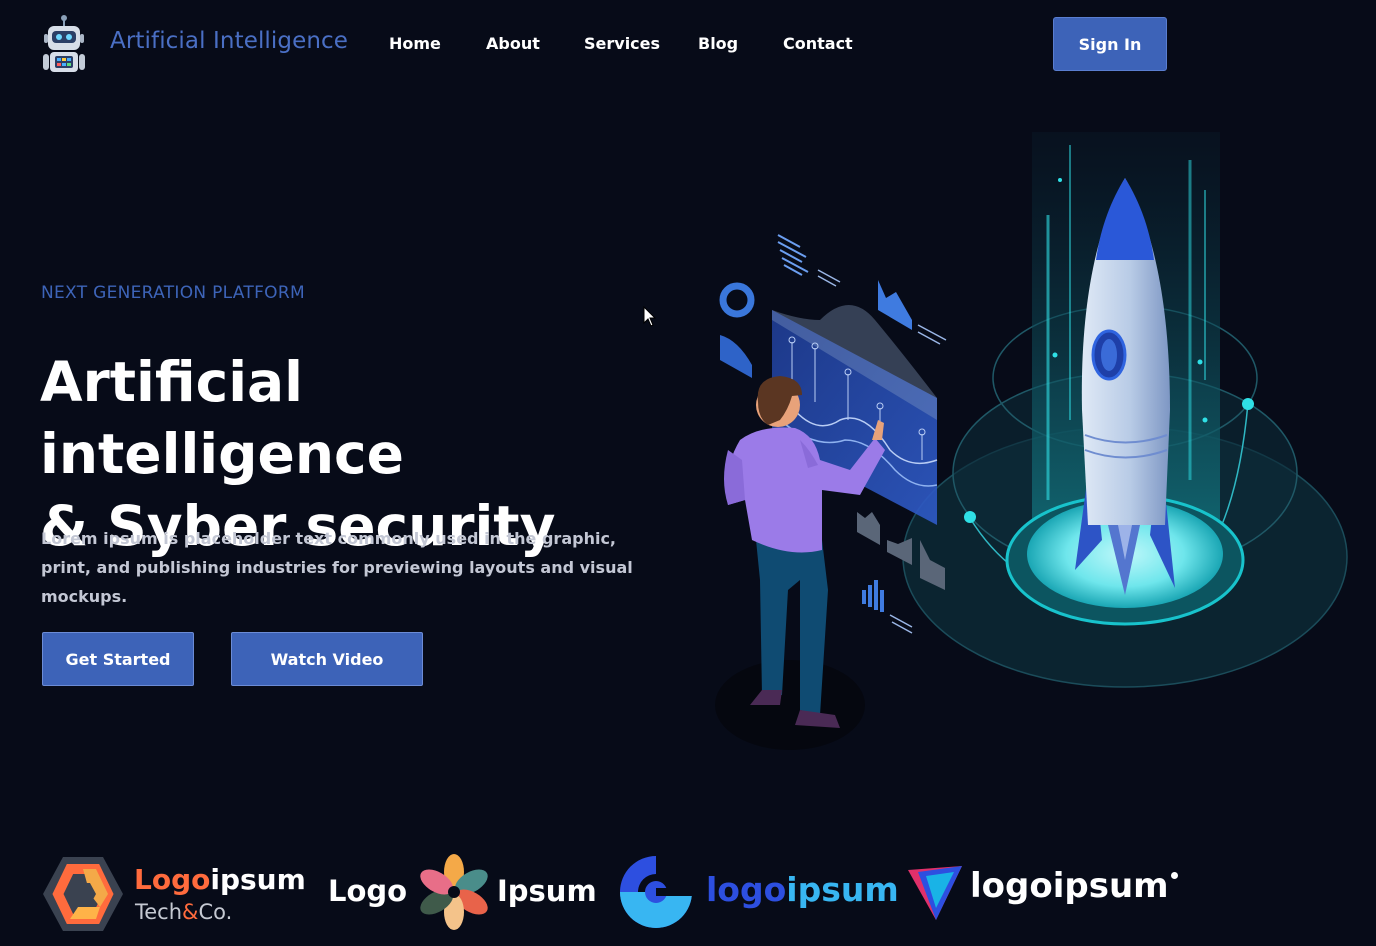  Describe the element at coordinates (258, 879) in the screenshot. I see `logo1-word2: ipsum` at that location.